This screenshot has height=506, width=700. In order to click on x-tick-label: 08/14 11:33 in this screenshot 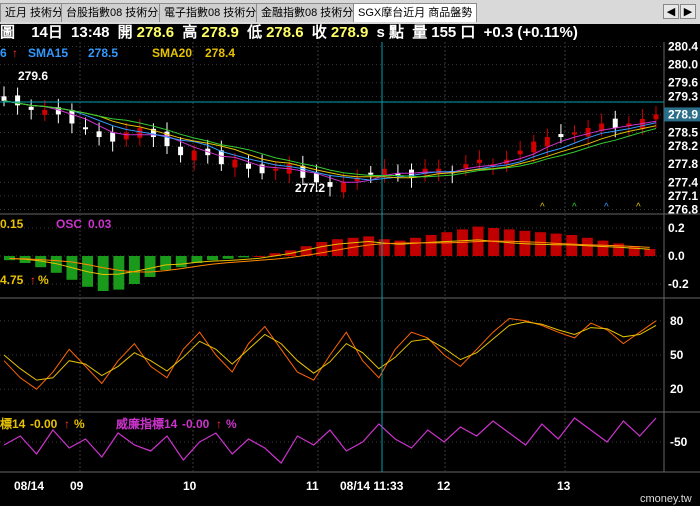, I will do `click(372, 486)`.